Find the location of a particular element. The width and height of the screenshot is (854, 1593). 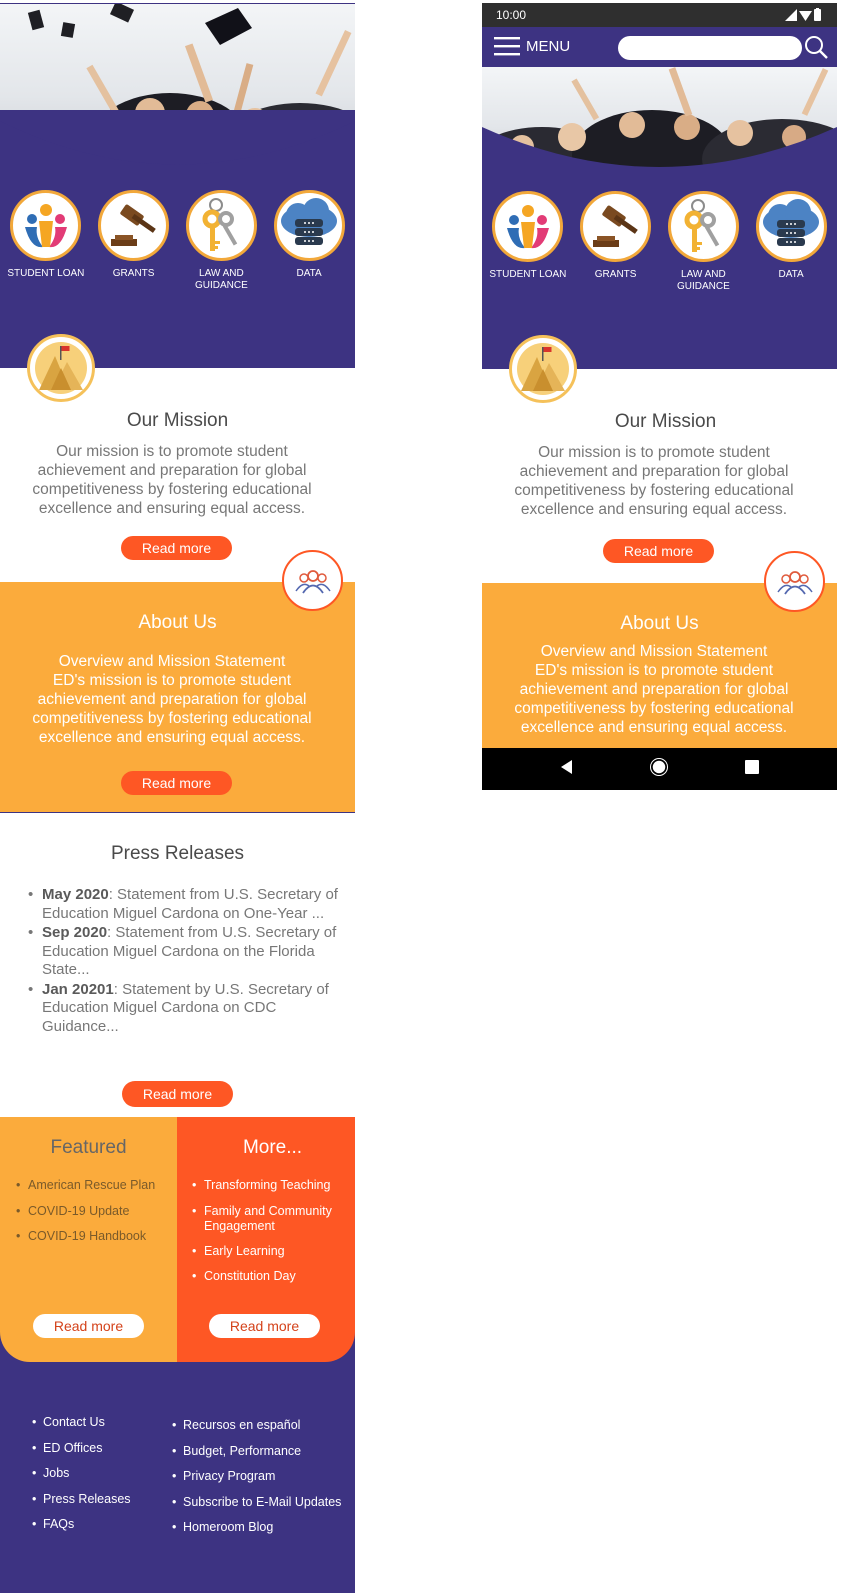

recents-icon is located at coordinates (751, 769).